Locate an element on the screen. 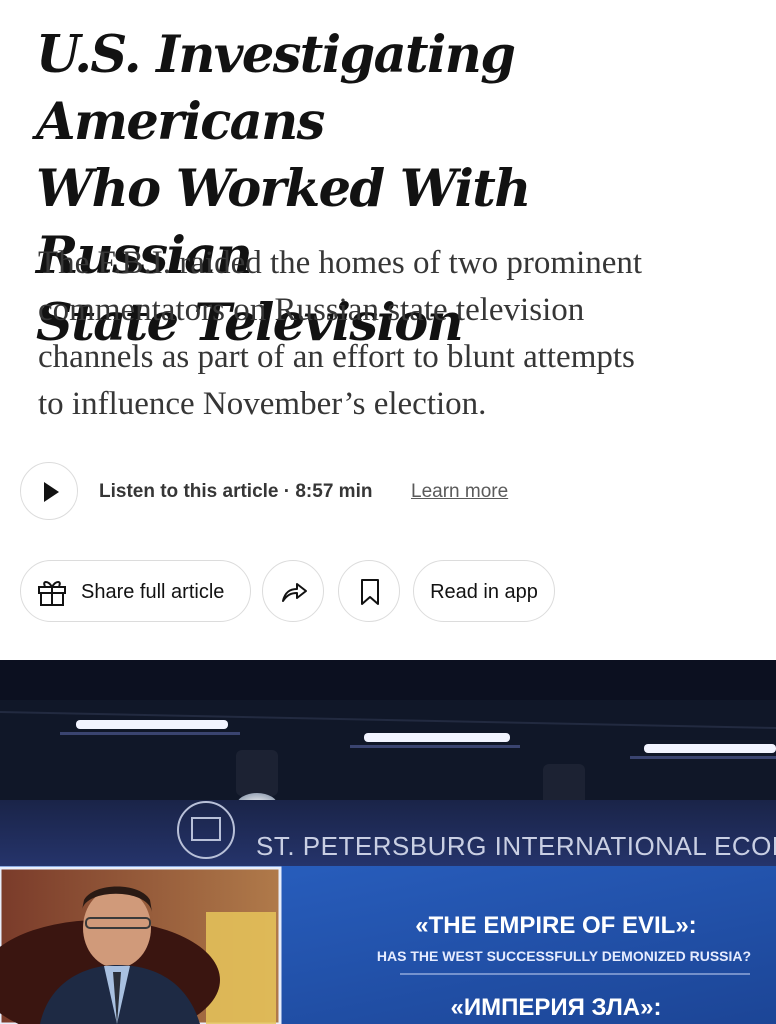 The height and width of the screenshot is (1024, 776). summary-line: to influence November’s election. is located at coordinates (262, 404).